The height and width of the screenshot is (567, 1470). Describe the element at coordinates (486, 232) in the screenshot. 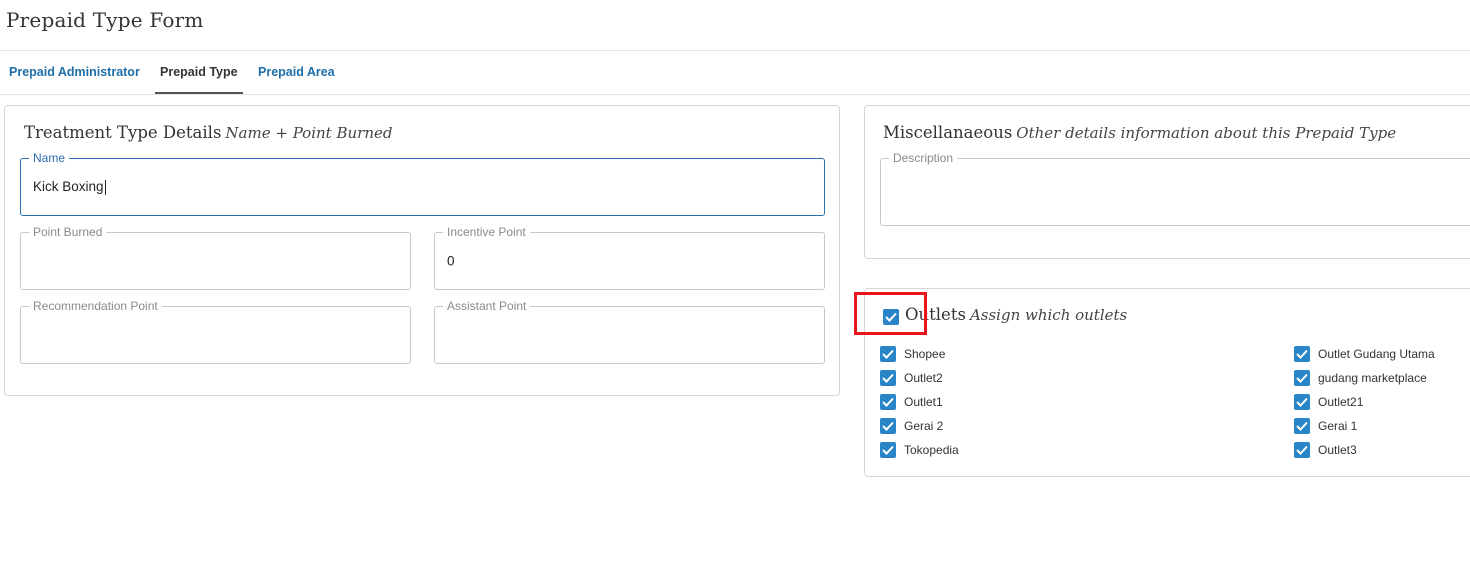

I see `incentive-point-label: Incentive Point` at that location.